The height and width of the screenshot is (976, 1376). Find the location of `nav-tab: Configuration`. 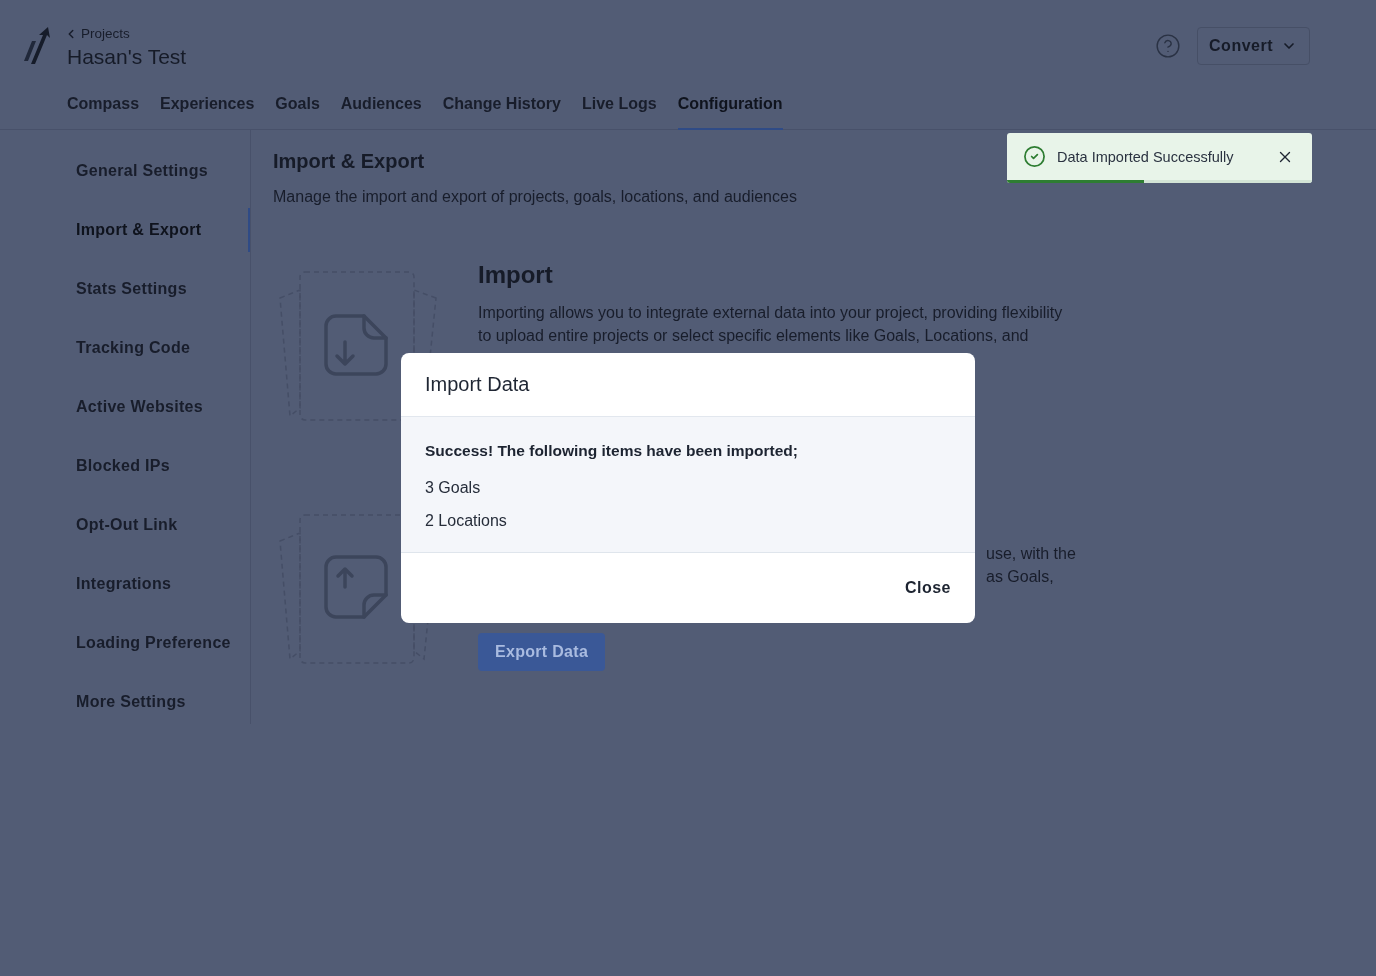

nav-tab: Configuration is located at coordinates (730, 112).